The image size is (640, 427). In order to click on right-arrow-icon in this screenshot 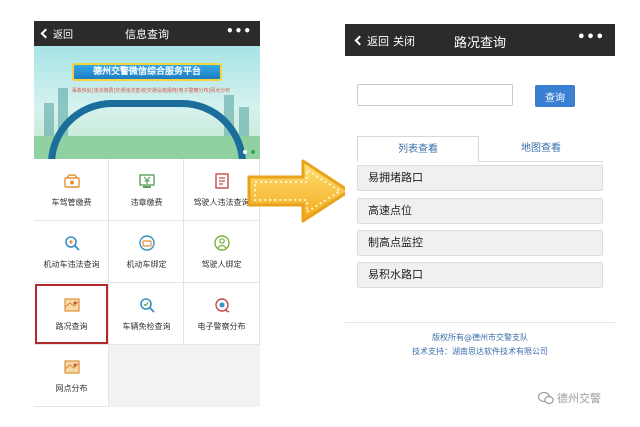, I will do `click(299, 191)`.